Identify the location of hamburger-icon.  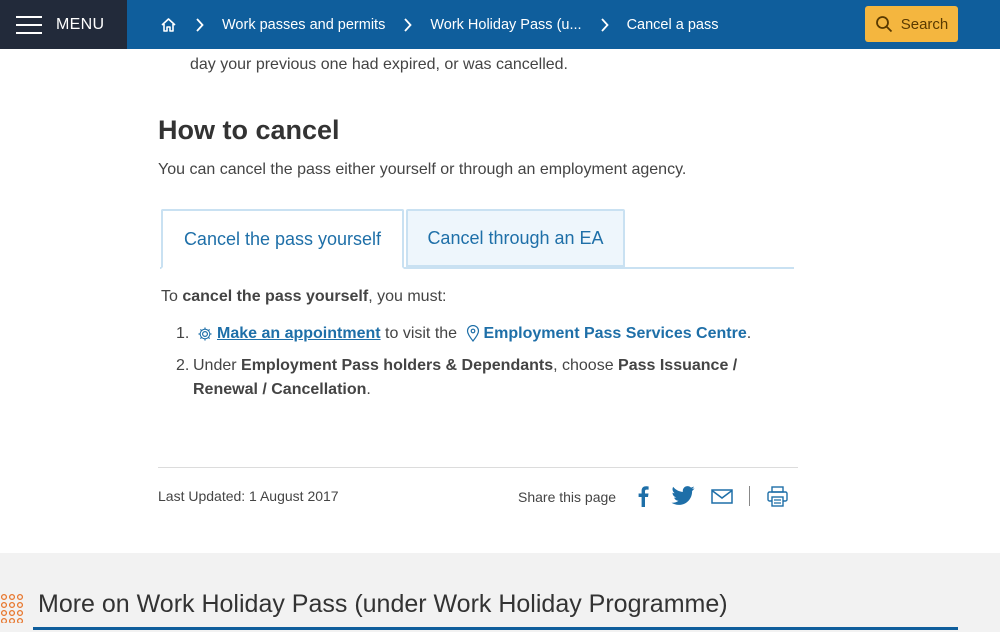
(29, 24).